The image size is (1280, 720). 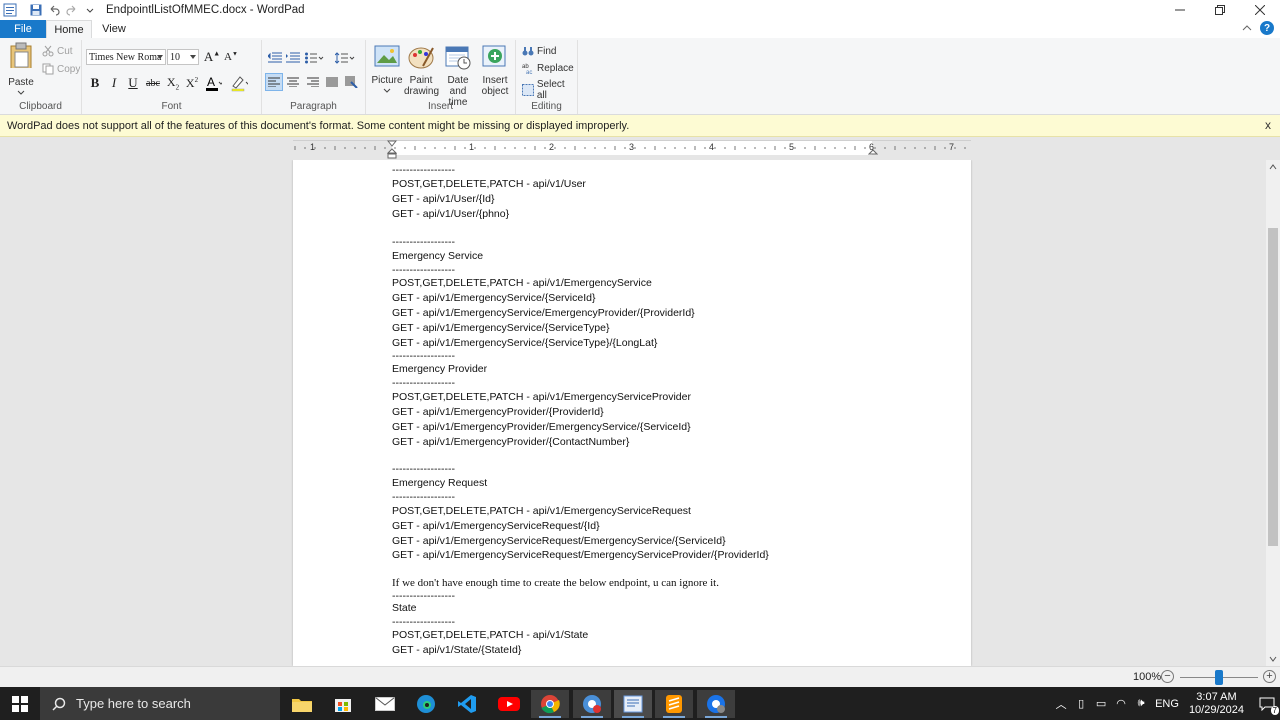 What do you see at coordinates (10, 10) in the screenshot?
I see `wordpad-app-icon` at bounding box center [10, 10].